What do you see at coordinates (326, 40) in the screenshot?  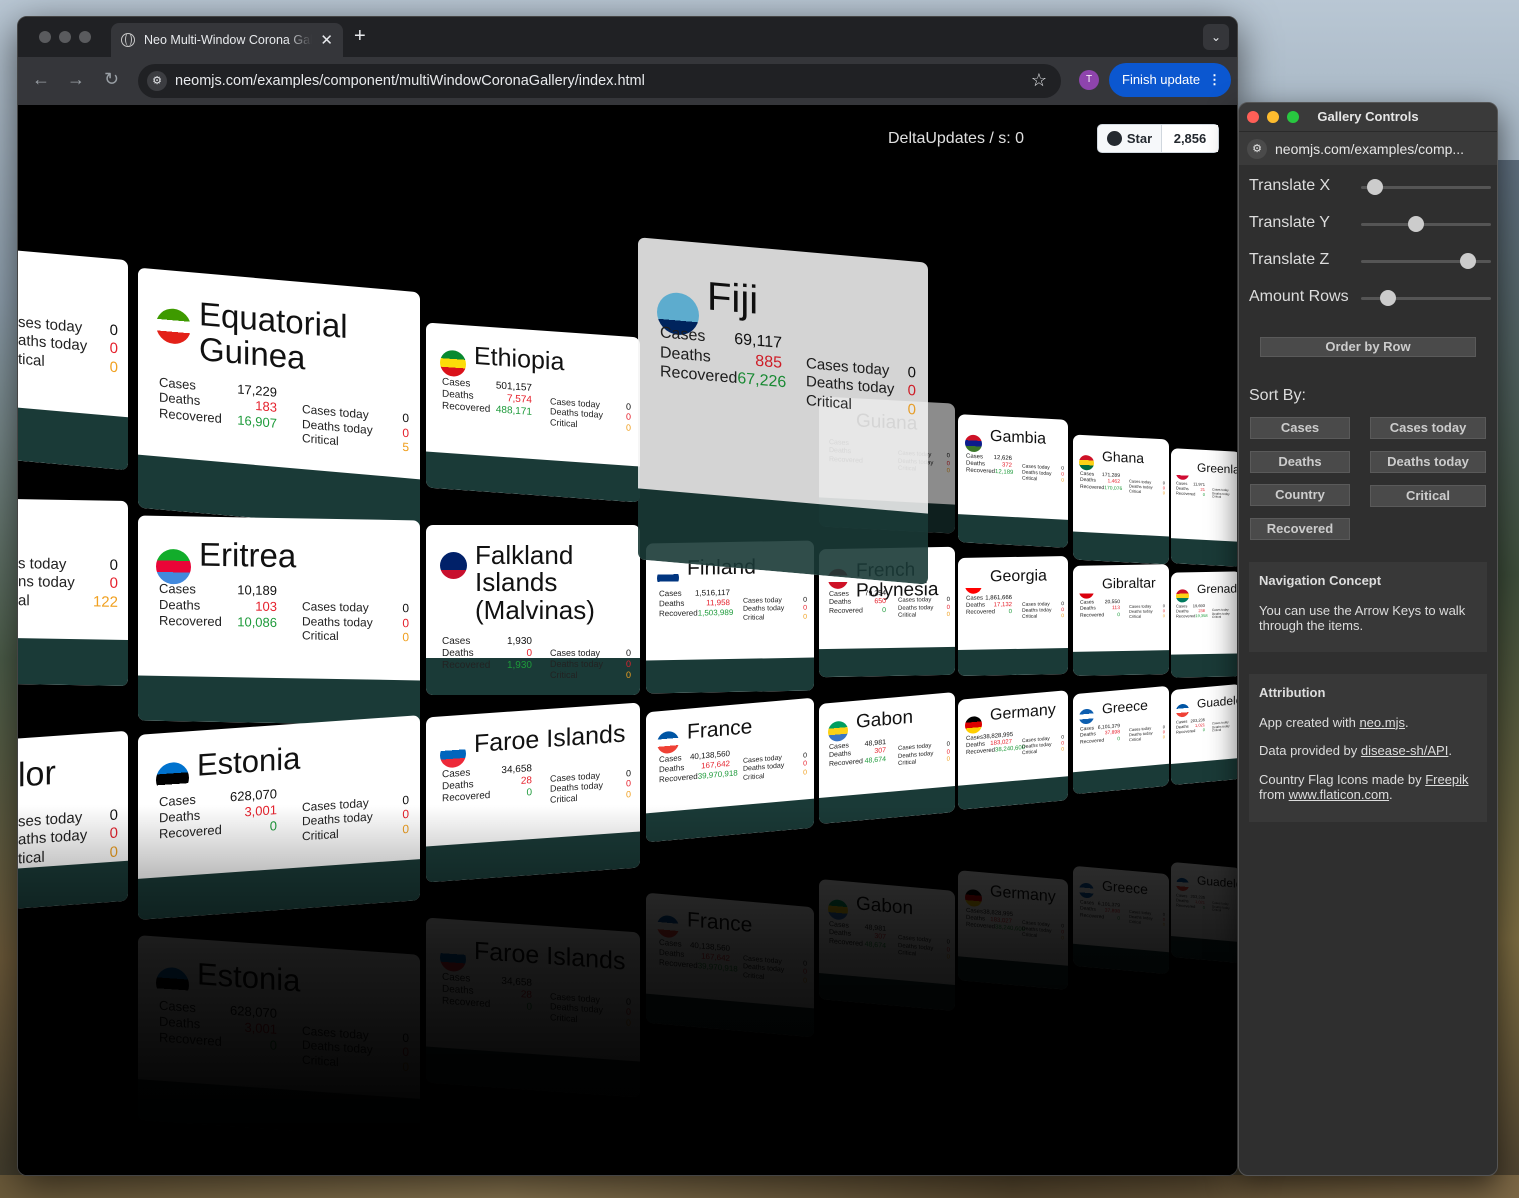 I see `close-tab-icon: ✕` at bounding box center [326, 40].